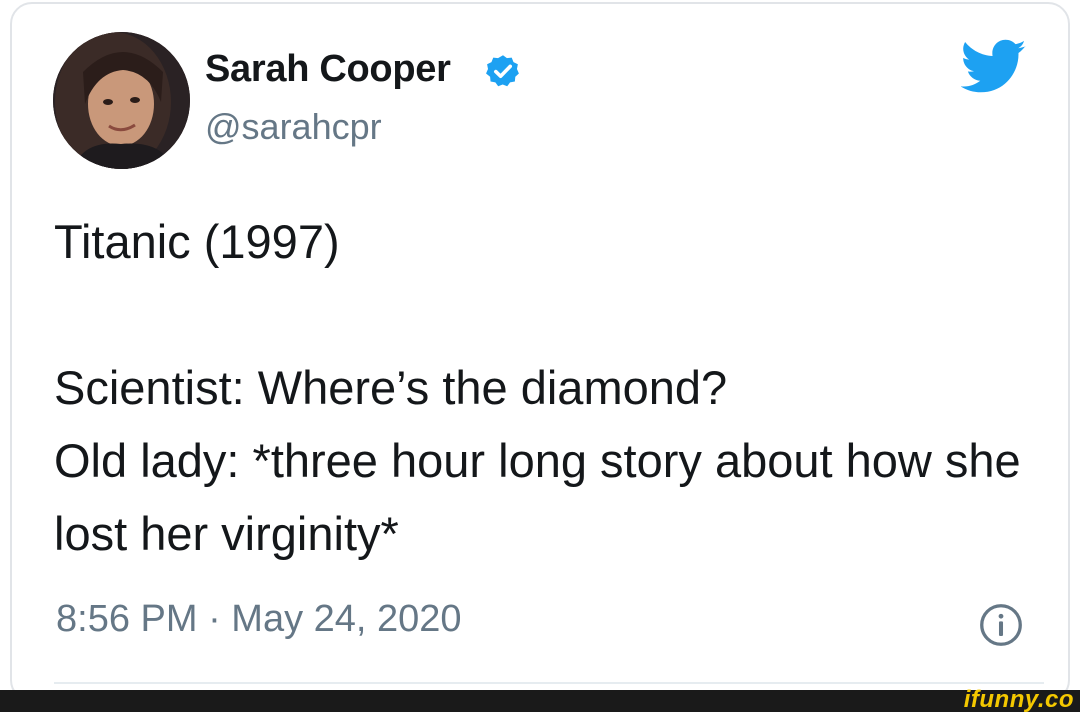 This screenshot has width=1080, height=712. I want to click on watermark-bar, so click(540, 701).